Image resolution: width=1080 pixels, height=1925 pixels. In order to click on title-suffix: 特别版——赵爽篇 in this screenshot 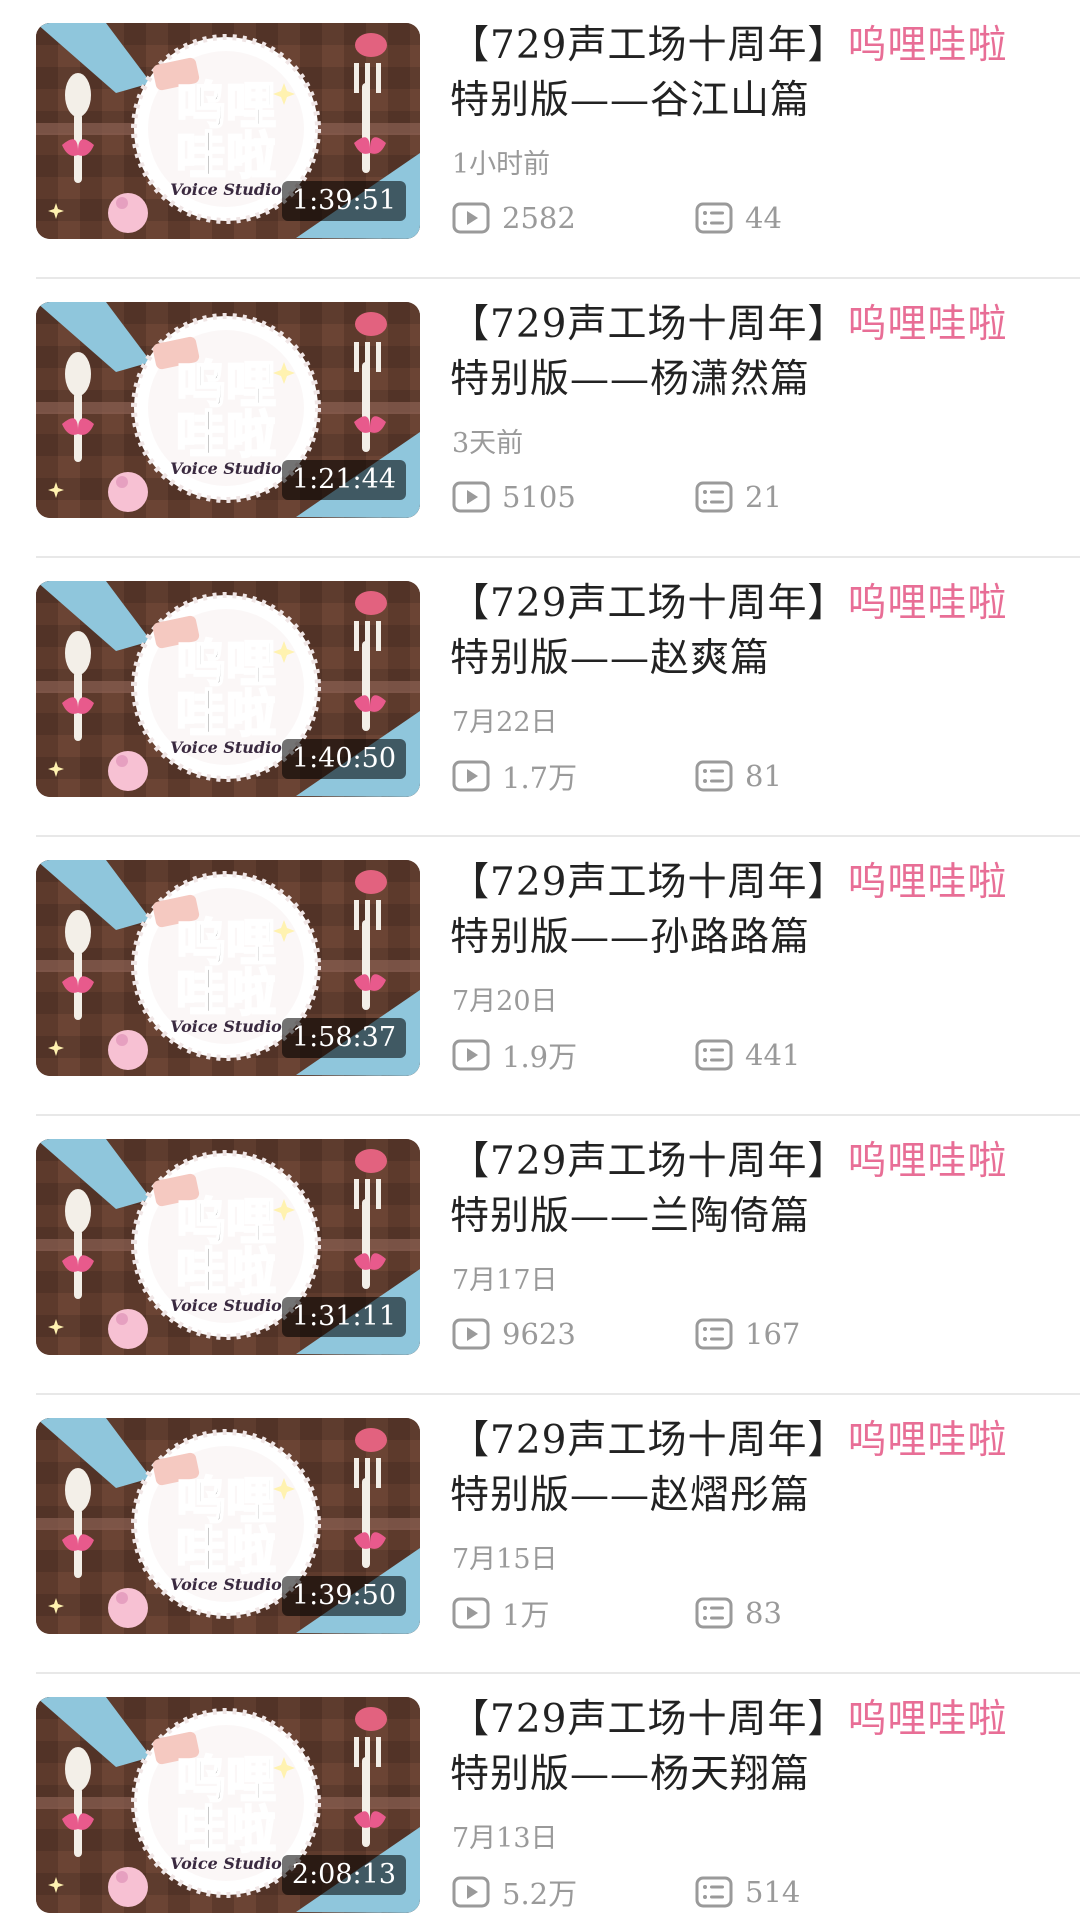, I will do `click(610, 658)`.